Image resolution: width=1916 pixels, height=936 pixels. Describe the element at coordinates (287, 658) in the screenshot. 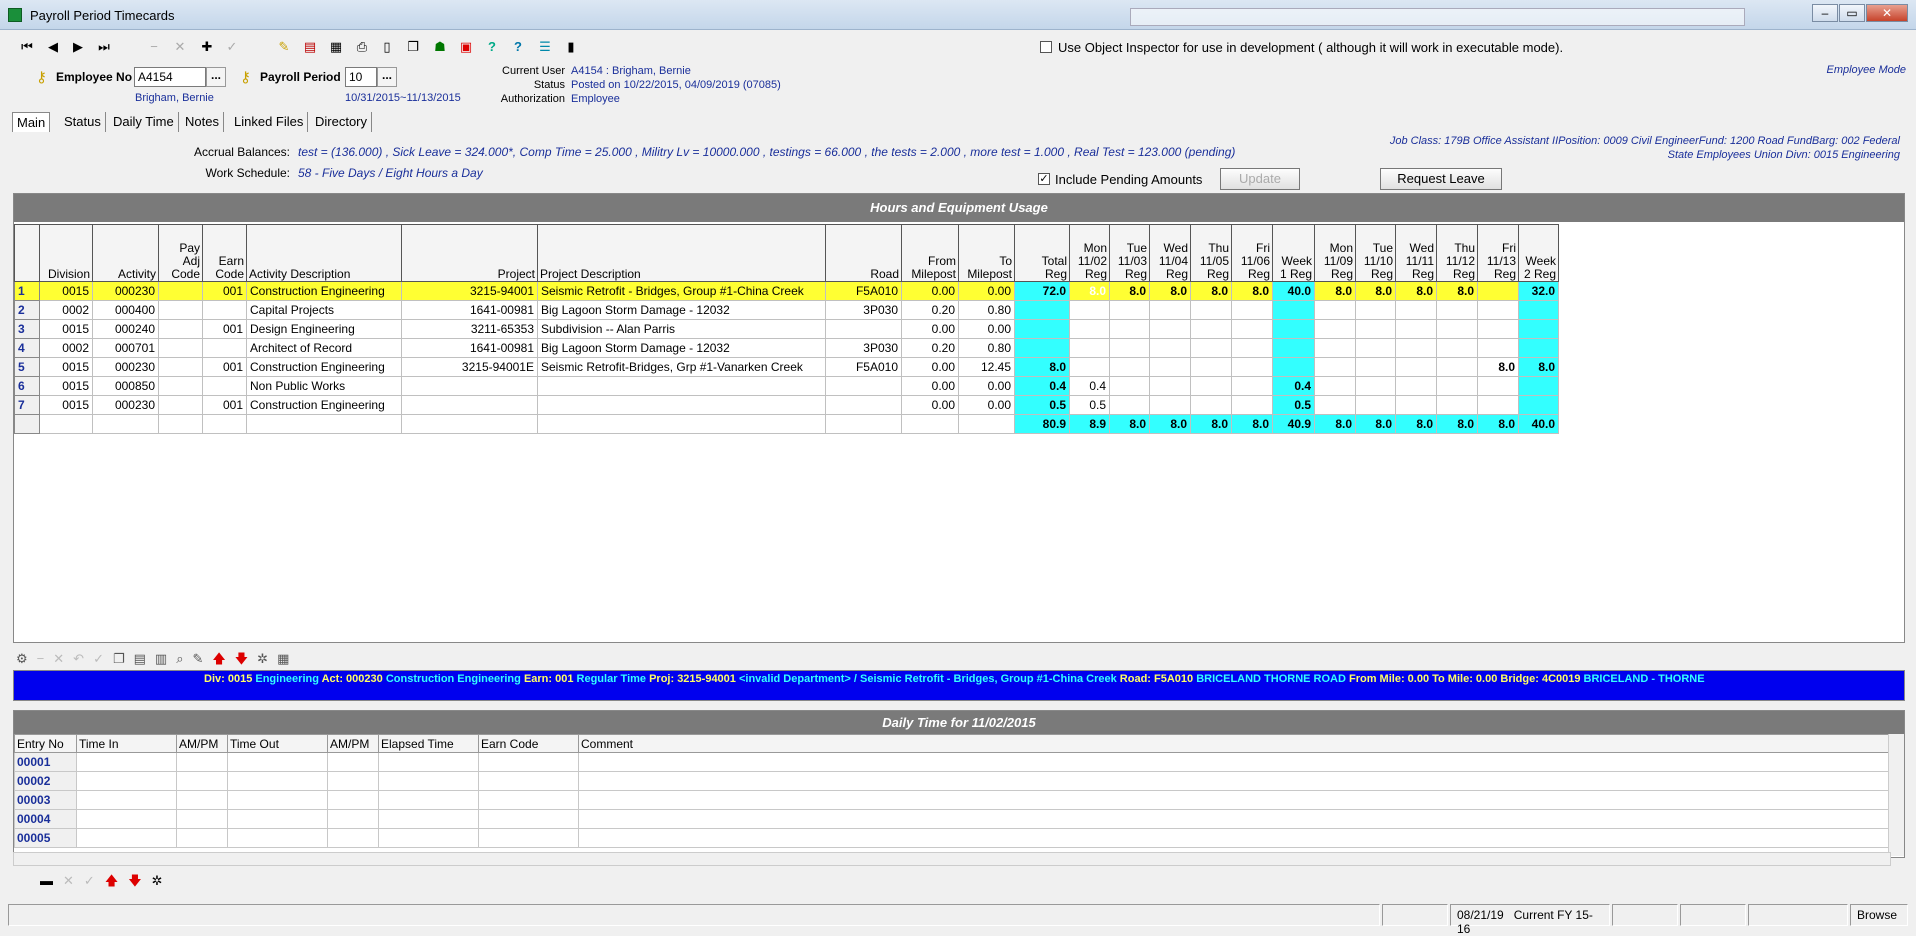

I see `grid-table-icon: ▦` at that location.